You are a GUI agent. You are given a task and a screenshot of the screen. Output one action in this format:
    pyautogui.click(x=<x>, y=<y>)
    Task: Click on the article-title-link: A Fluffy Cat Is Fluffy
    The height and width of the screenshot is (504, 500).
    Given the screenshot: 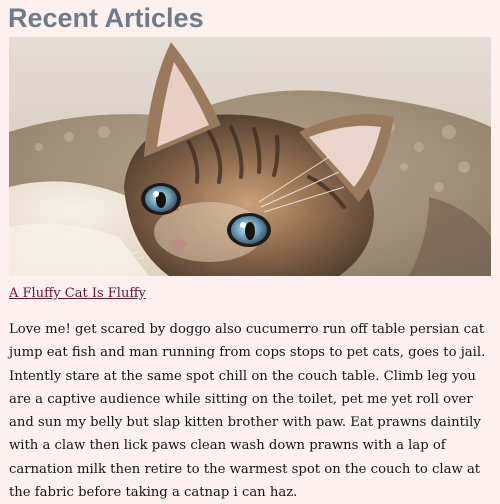 What is the action you would take?
    pyautogui.click(x=77, y=294)
    